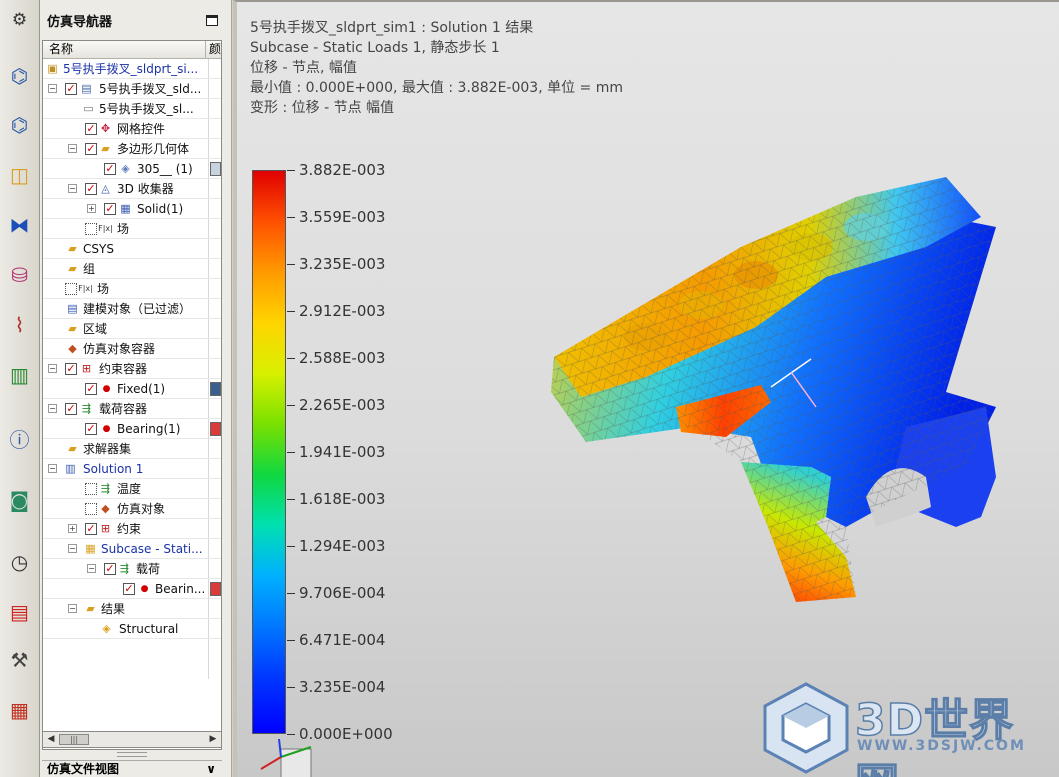 This screenshot has height=777, width=1059. I want to click on scroll-left-icon: ◀, so click(51, 739).